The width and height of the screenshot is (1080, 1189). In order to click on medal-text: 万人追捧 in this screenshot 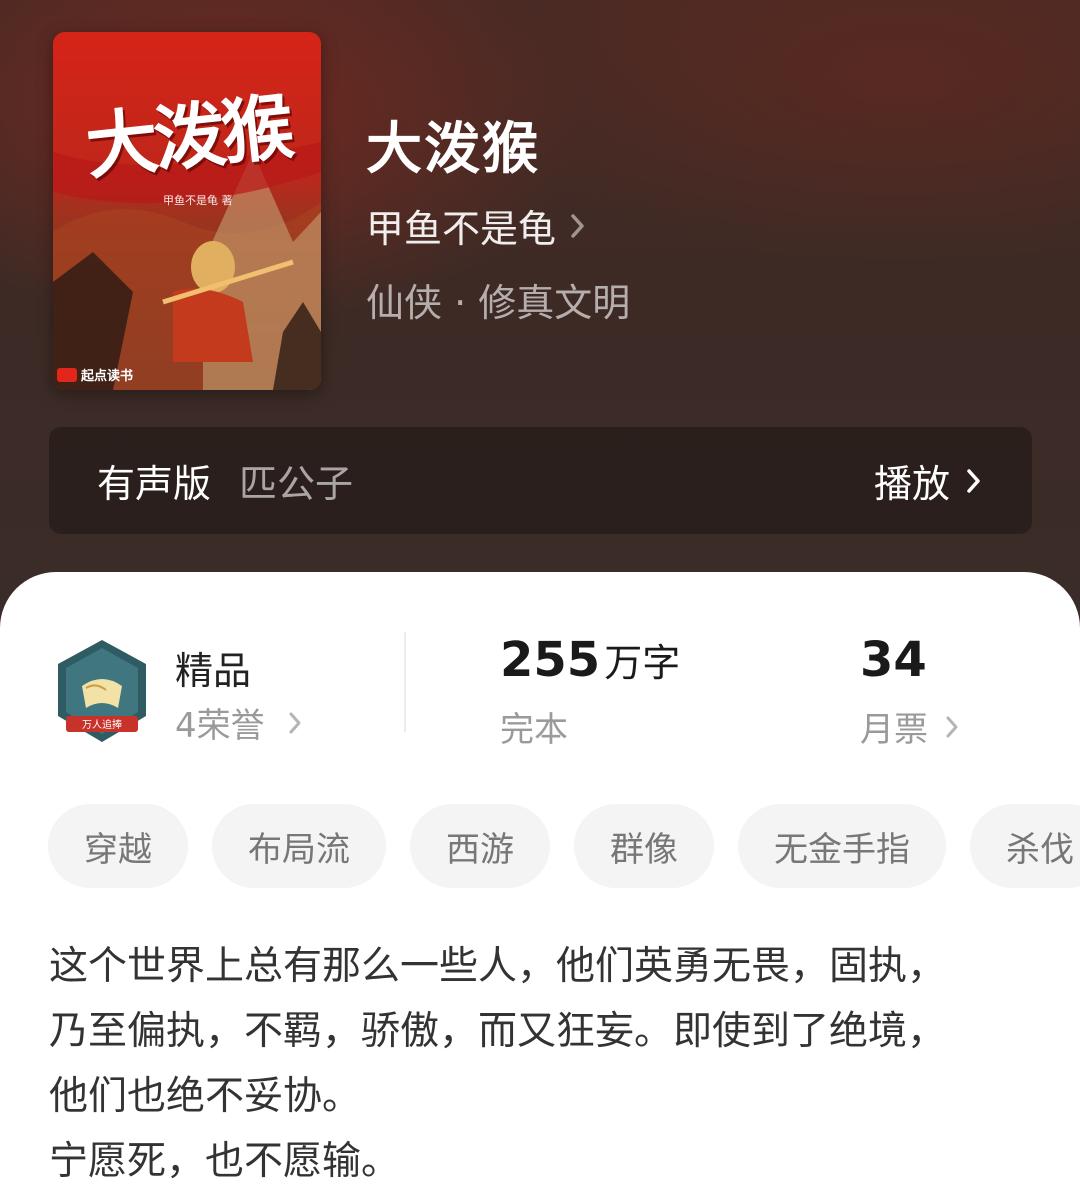, I will do `click(102, 724)`.